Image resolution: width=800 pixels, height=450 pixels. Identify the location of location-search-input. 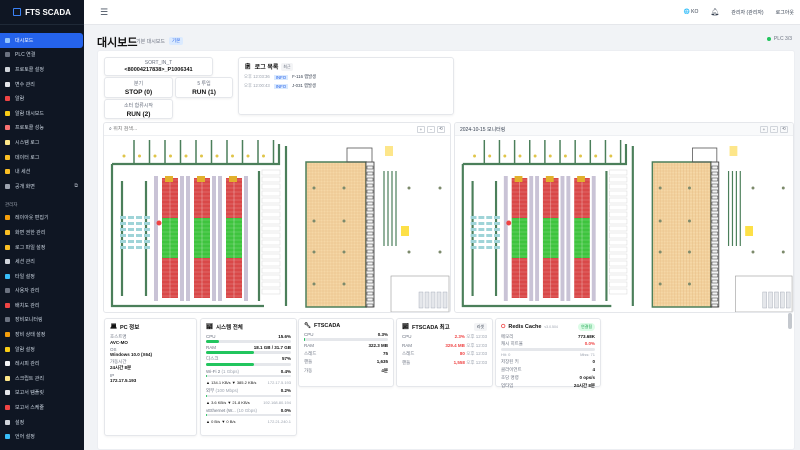
(163, 129).